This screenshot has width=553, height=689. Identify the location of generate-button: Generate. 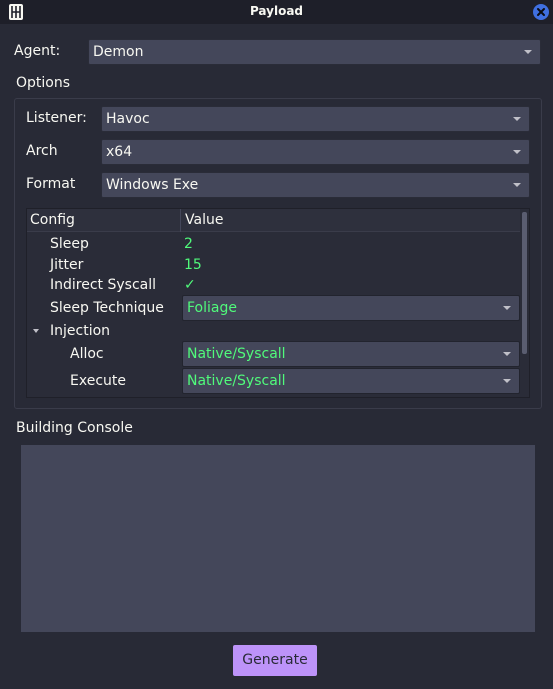
(275, 660).